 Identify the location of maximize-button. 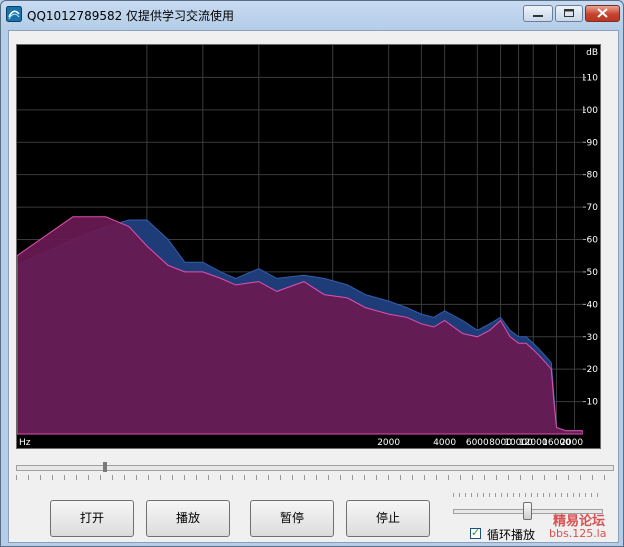
(569, 13).